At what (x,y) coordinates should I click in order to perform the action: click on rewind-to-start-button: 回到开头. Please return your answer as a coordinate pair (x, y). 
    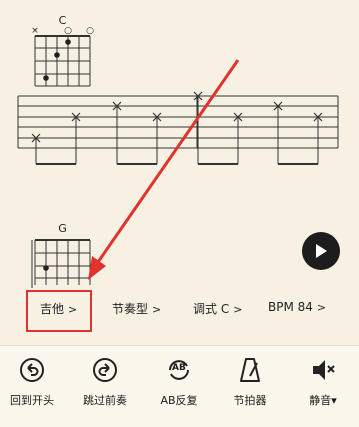
    Looking at the image, I should click on (33, 382).